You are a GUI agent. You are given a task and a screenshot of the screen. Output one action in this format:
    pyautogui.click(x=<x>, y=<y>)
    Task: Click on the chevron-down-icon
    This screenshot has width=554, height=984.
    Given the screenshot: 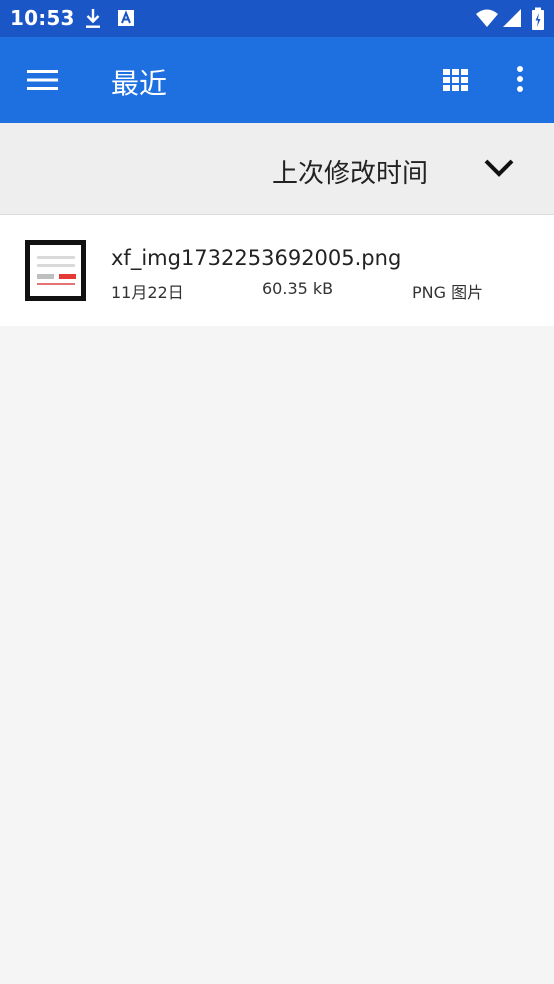 What is the action you would take?
    pyautogui.click(x=499, y=168)
    